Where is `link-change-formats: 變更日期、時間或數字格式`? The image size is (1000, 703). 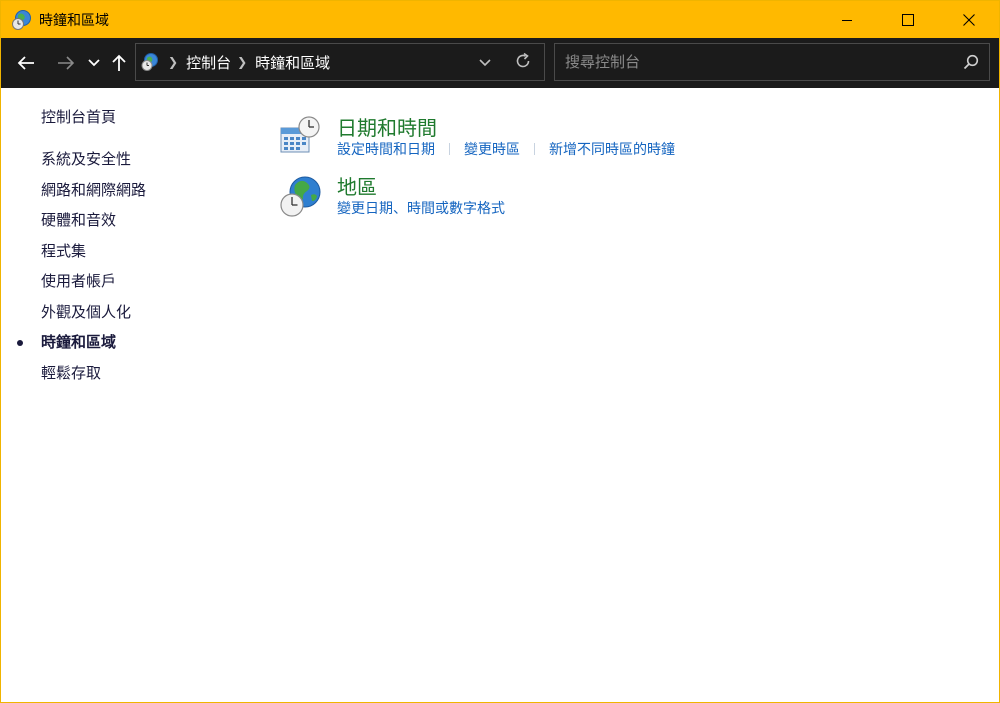 link-change-formats: 變更日期、時間或數字格式 is located at coordinates (421, 208).